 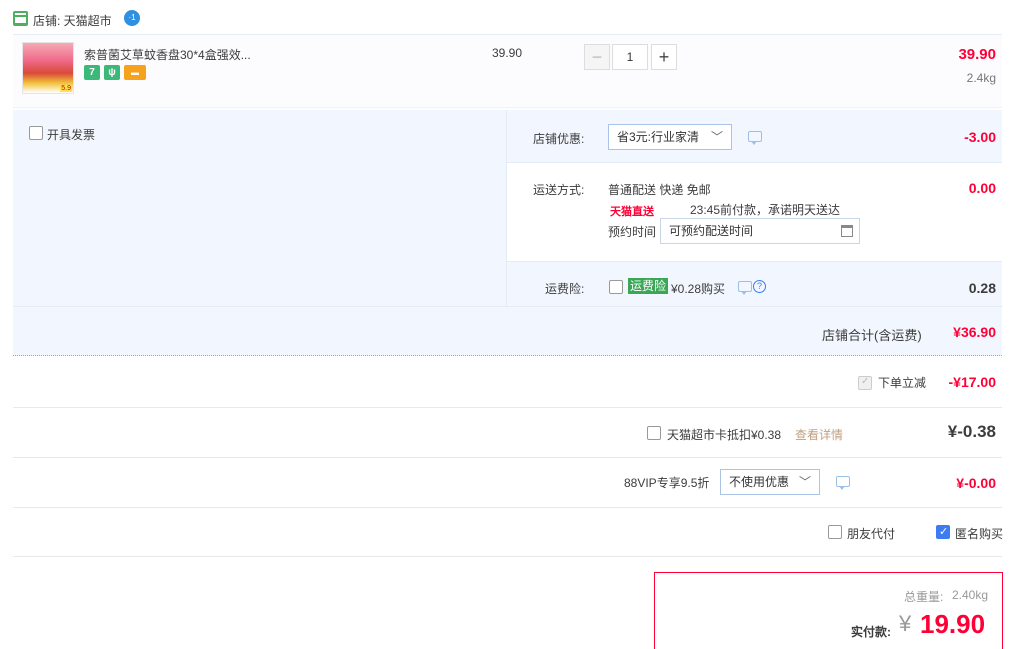 I want to click on unit-price: 39.90, so click(x=507, y=53).